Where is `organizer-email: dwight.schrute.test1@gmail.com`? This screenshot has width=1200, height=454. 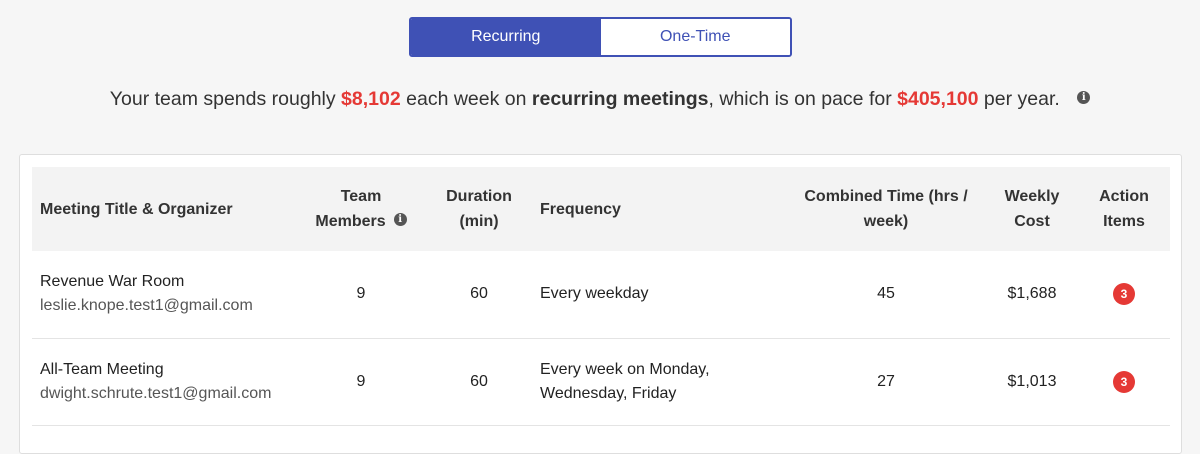
organizer-email: dwight.schrute.test1@gmail.com is located at coordinates (156, 393).